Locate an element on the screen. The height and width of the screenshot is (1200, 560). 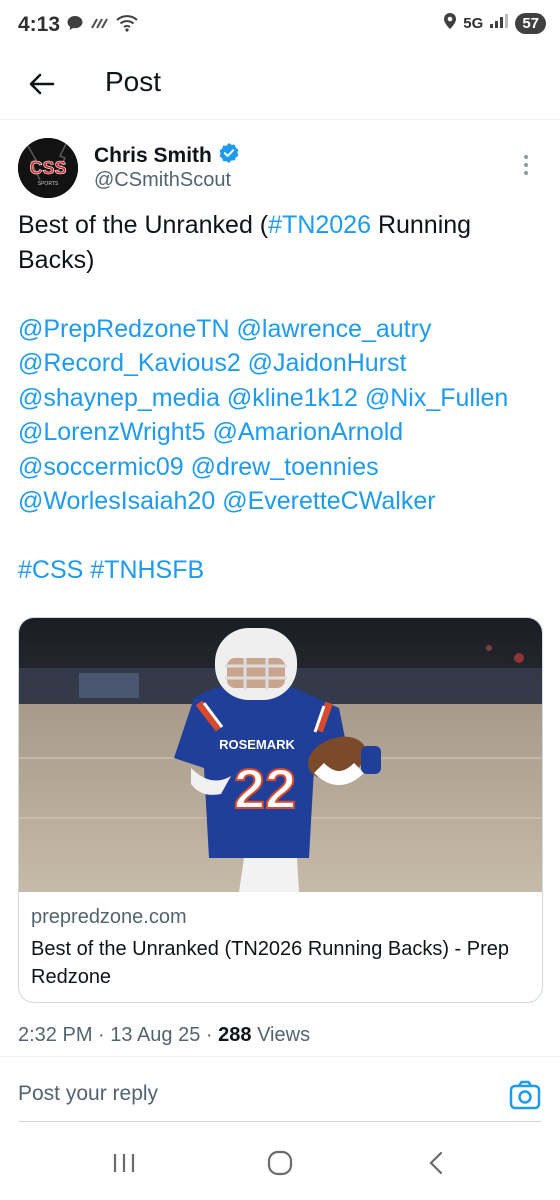
home-icon is located at coordinates (280, 1165).